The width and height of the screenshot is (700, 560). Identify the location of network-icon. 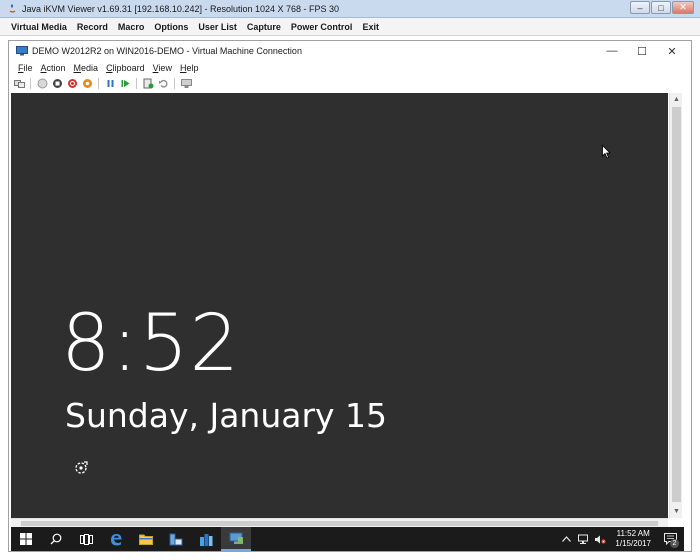
(583, 539).